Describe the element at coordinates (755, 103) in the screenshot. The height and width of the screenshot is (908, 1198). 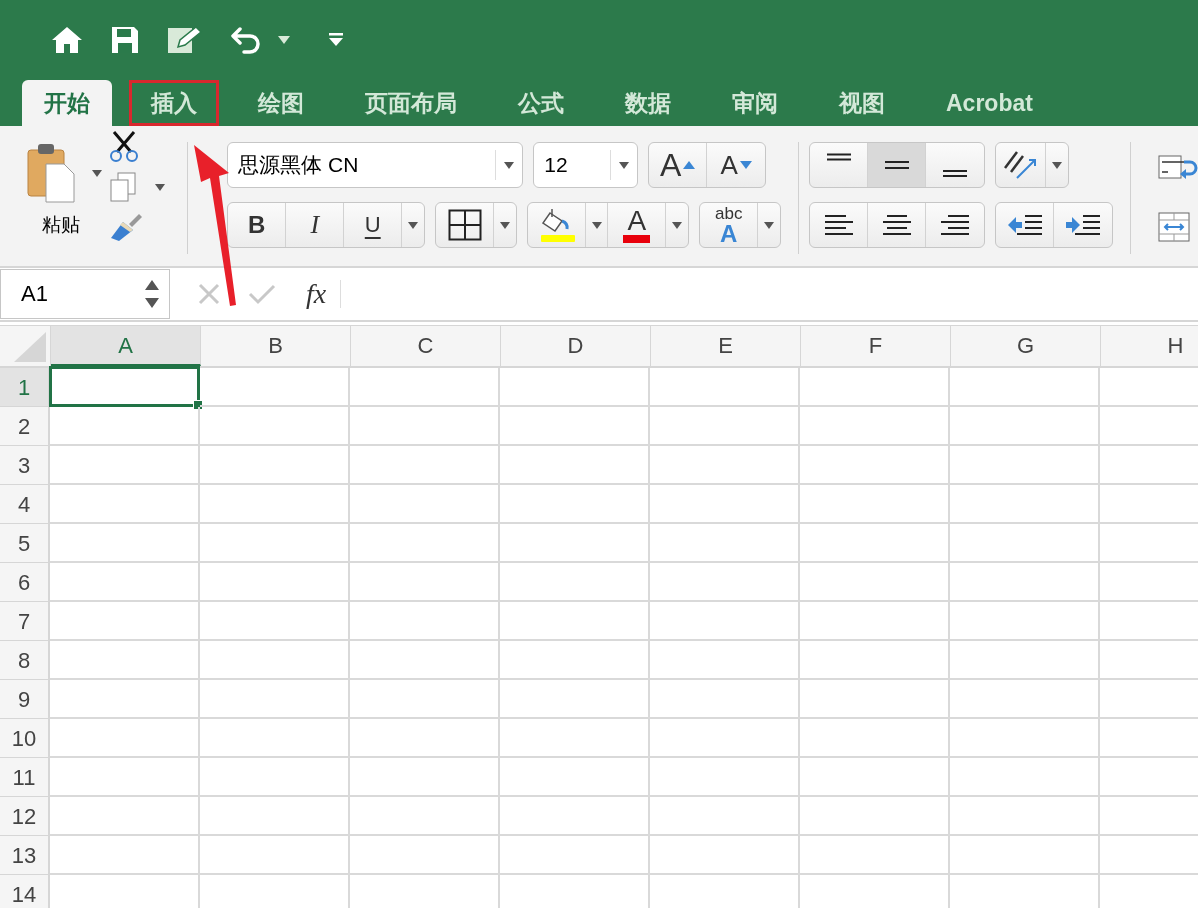
I see `ribbon-tab: 审阅` at that location.